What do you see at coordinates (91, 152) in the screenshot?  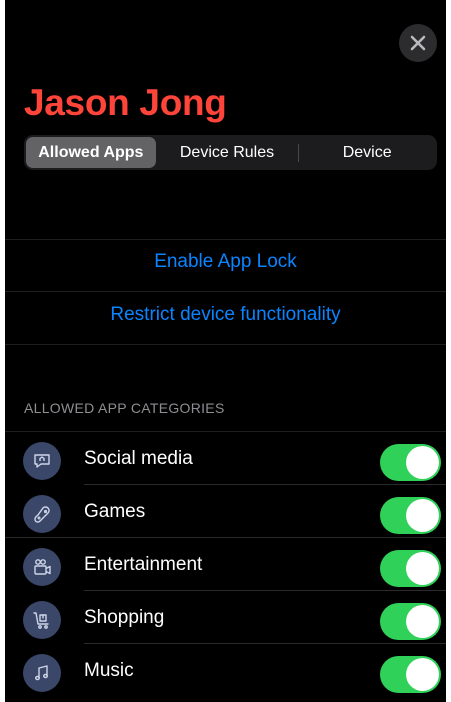 I see `tab-allowed-apps: Allowed Apps` at bounding box center [91, 152].